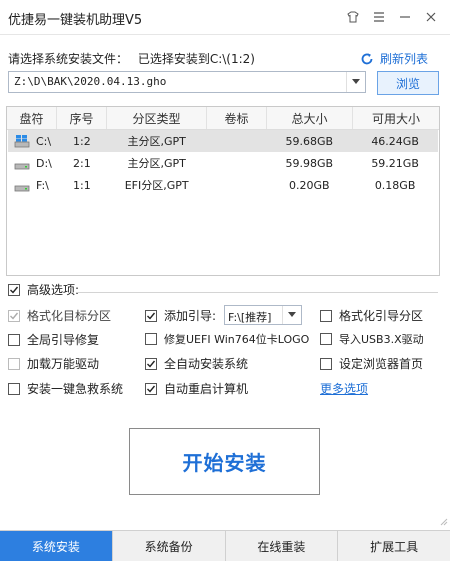 The height and width of the screenshot is (561, 450). Describe the element at coordinates (408, 83) in the screenshot. I see `browse-button: 浏览` at that location.